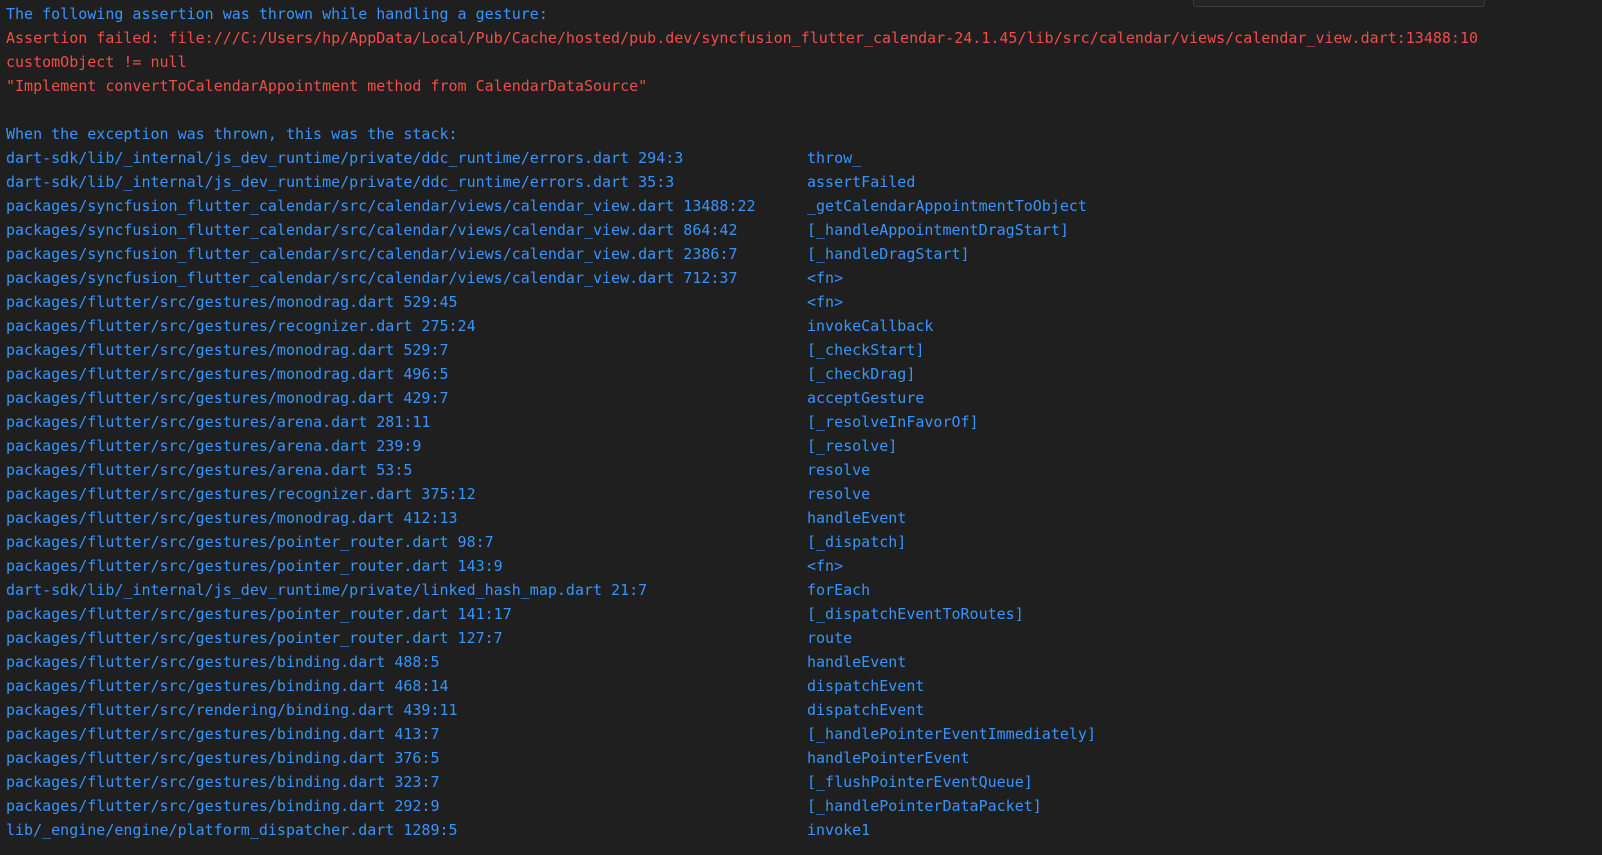  Describe the element at coordinates (830, 638) in the screenshot. I see `stack-frame-function: route` at that location.